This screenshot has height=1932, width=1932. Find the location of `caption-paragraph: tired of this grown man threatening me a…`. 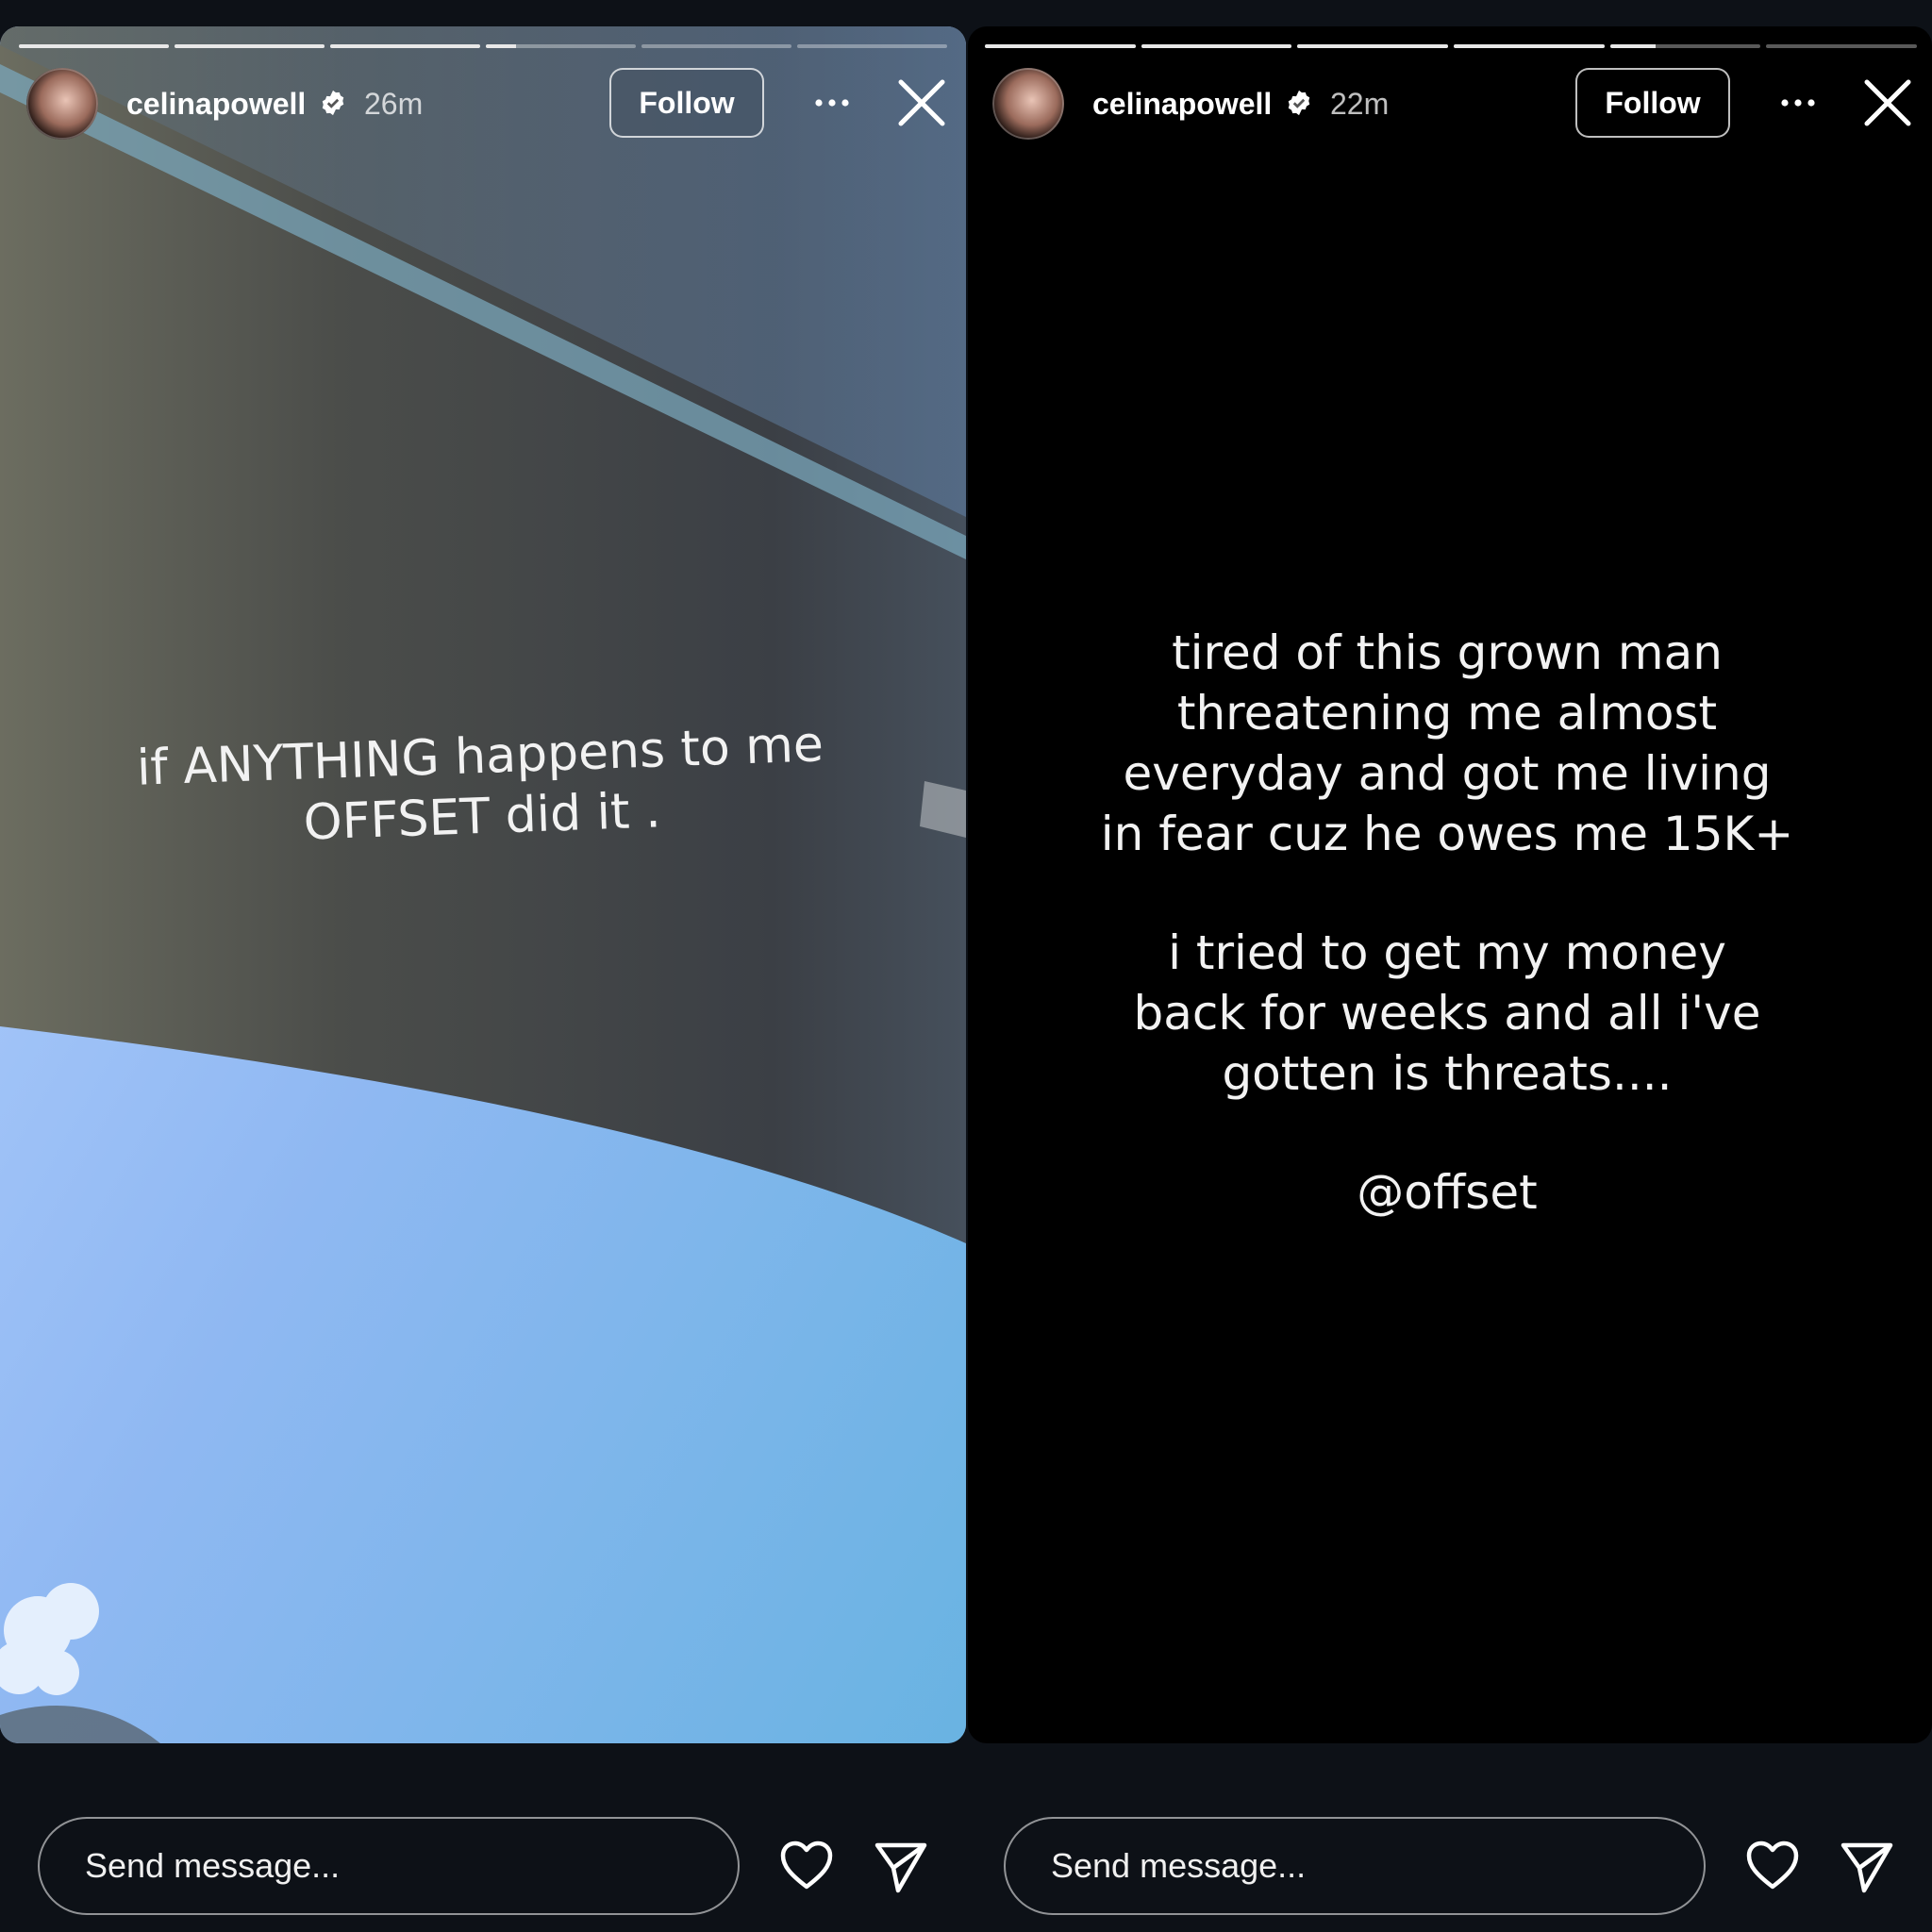

caption-paragraph: tired of this grown man threatening me a… is located at coordinates (1447, 743).